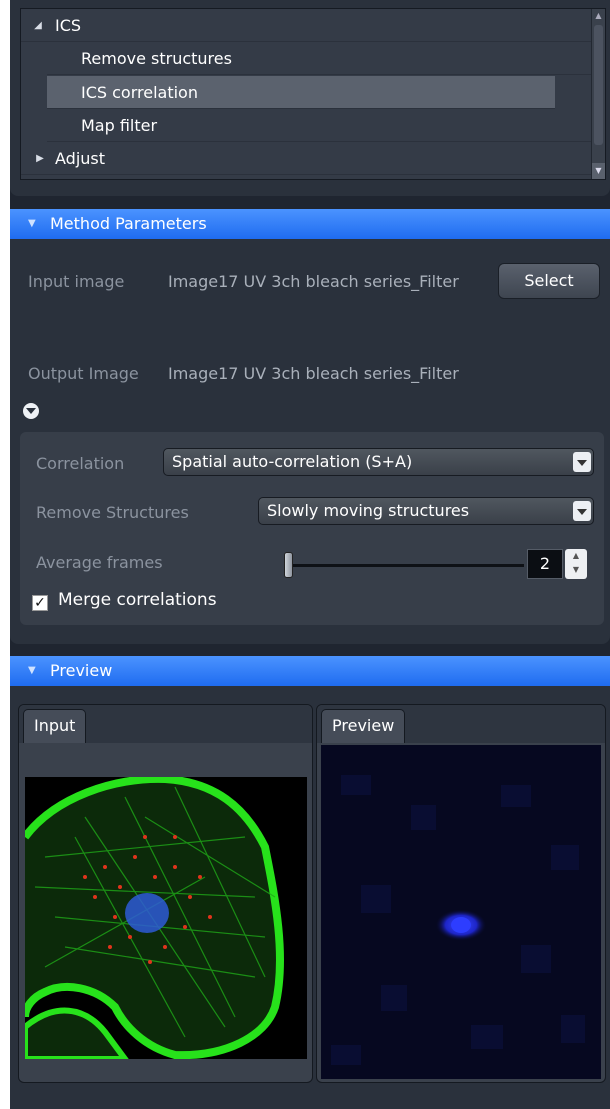 The image size is (610, 1109). I want to click on tree-scrollbar: ▲ ▼, so click(598, 94).